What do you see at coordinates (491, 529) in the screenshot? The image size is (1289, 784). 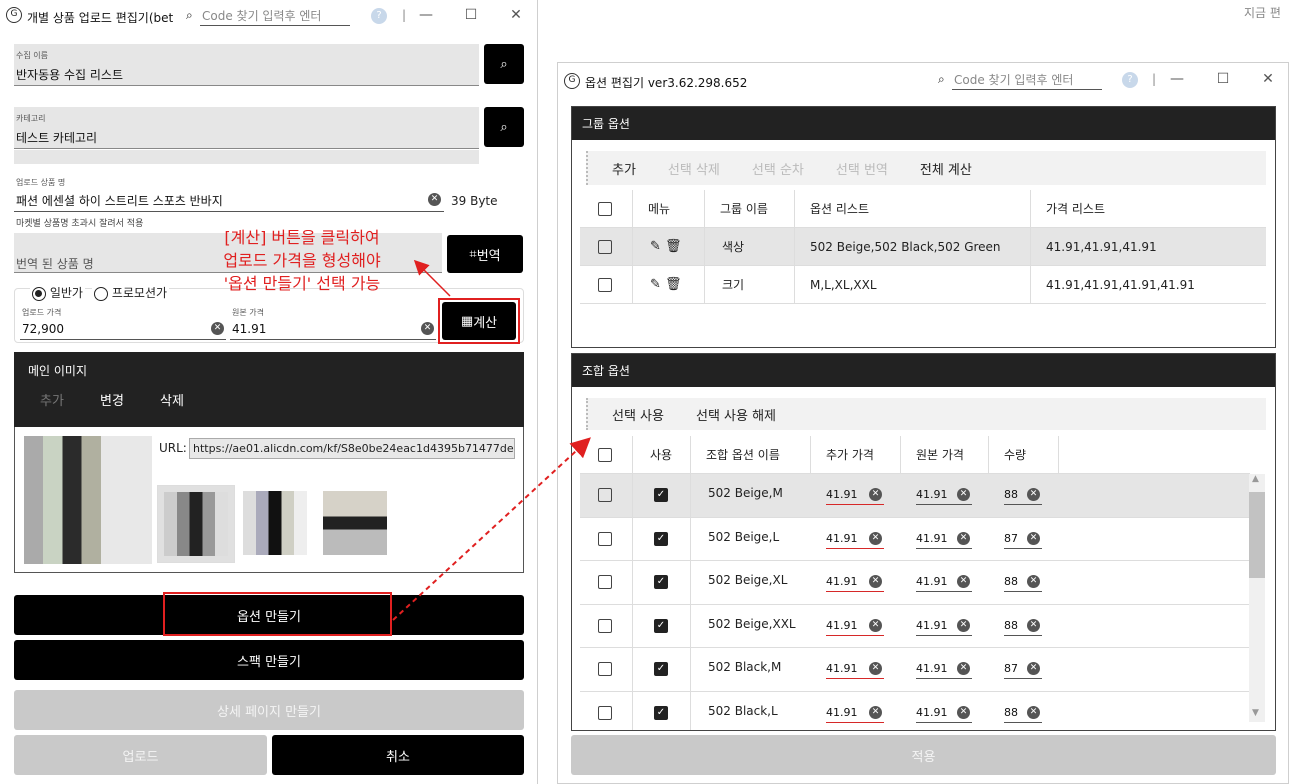 I see `arrow-to-combo` at bounding box center [491, 529].